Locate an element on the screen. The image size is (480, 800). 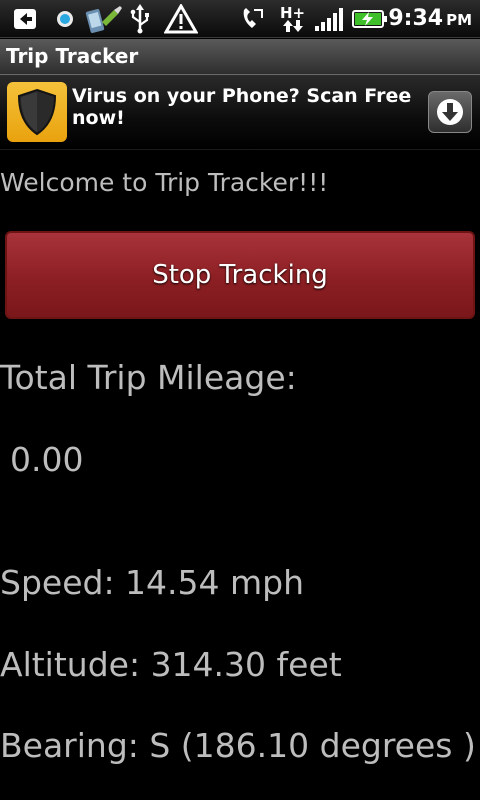
welcome-text: Welcome to Trip Tracker!!! is located at coordinates (164, 182).